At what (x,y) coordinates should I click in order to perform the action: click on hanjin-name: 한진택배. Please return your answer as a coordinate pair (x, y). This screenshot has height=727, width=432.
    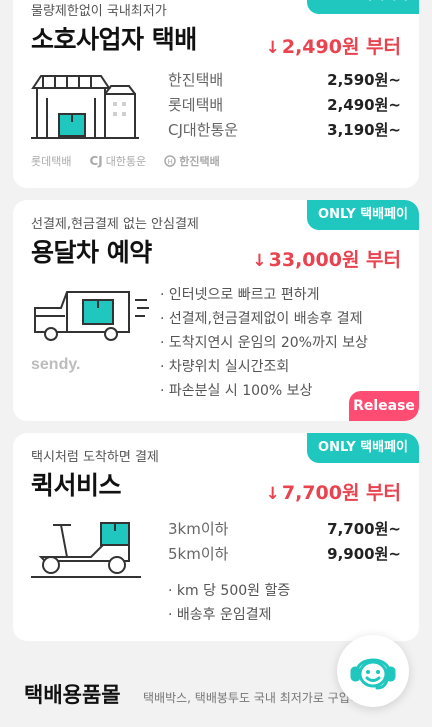
    Looking at the image, I should click on (199, 161).